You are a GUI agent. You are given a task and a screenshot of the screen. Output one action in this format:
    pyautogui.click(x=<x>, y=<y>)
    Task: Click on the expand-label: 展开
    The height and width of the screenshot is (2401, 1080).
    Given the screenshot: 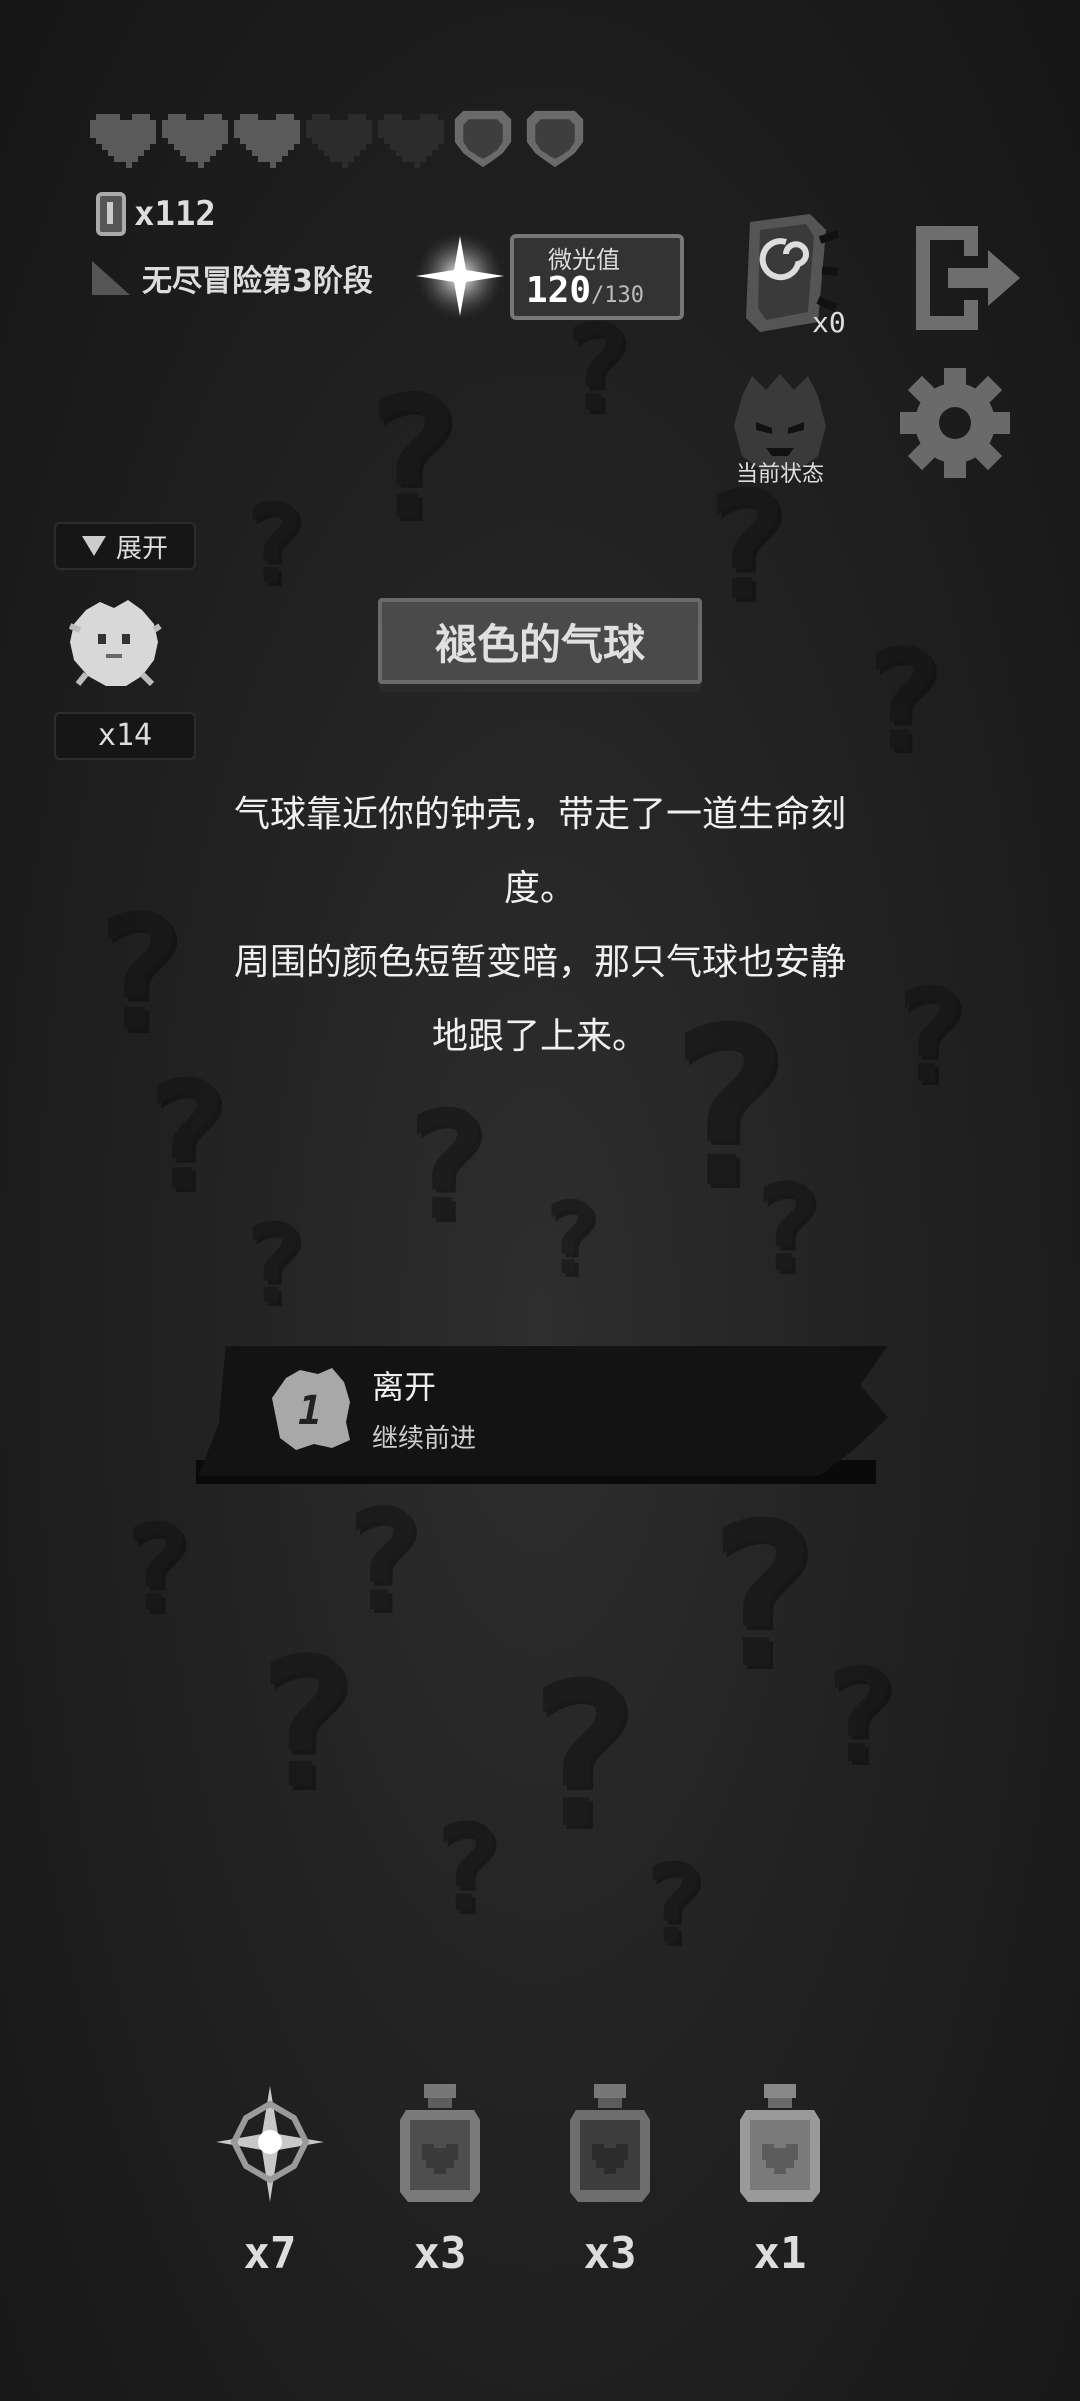 What is the action you would take?
    pyautogui.click(x=141, y=548)
    